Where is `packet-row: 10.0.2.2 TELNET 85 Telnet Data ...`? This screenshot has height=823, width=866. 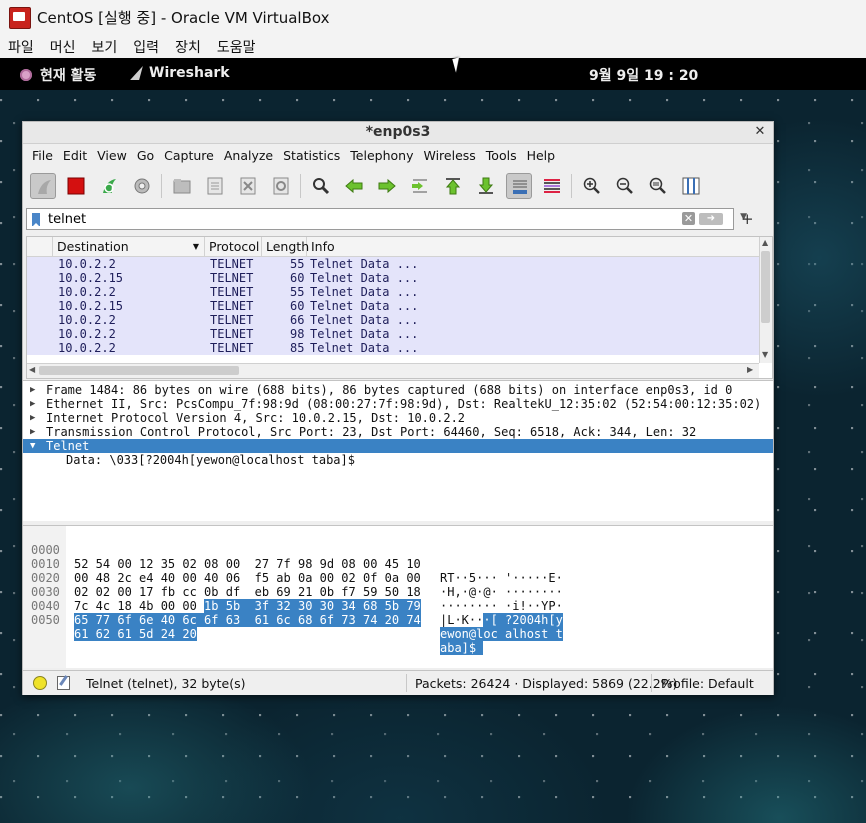
packet-row: 10.0.2.2 TELNET 85 Telnet Data ... is located at coordinates (393, 348).